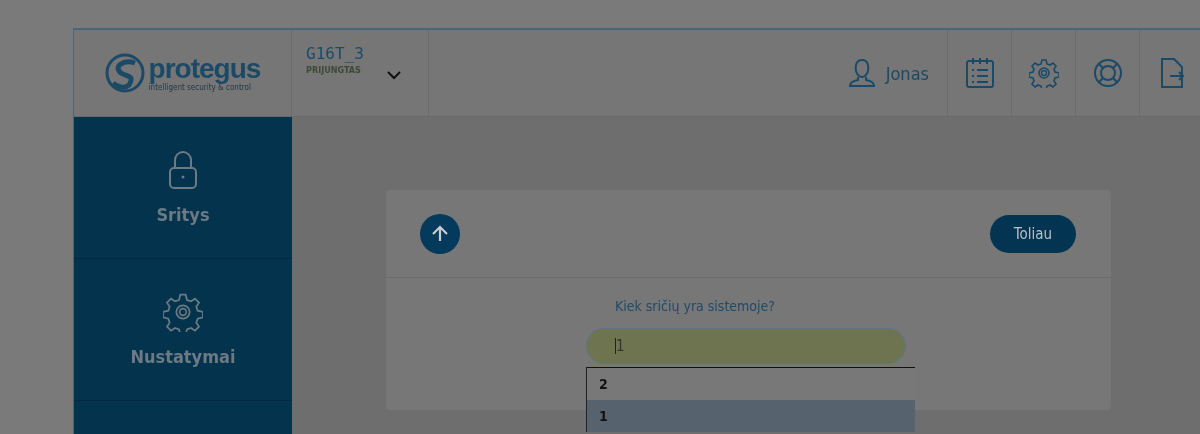 The width and height of the screenshot is (1200, 434). I want to click on chevron-down-icon, so click(393, 75).